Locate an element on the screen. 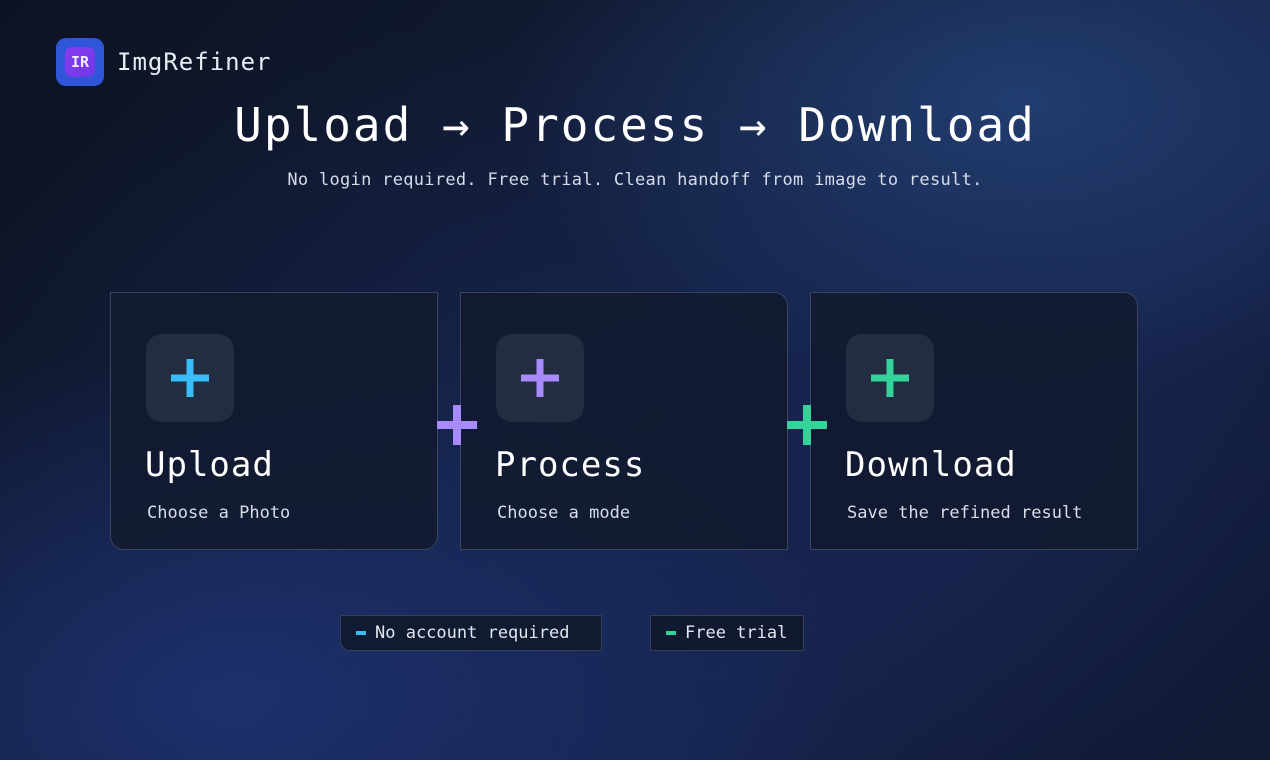 Image resolution: width=1270 pixels, height=760 pixels. badge-no-account: No account required is located at coordinates (471, 633).